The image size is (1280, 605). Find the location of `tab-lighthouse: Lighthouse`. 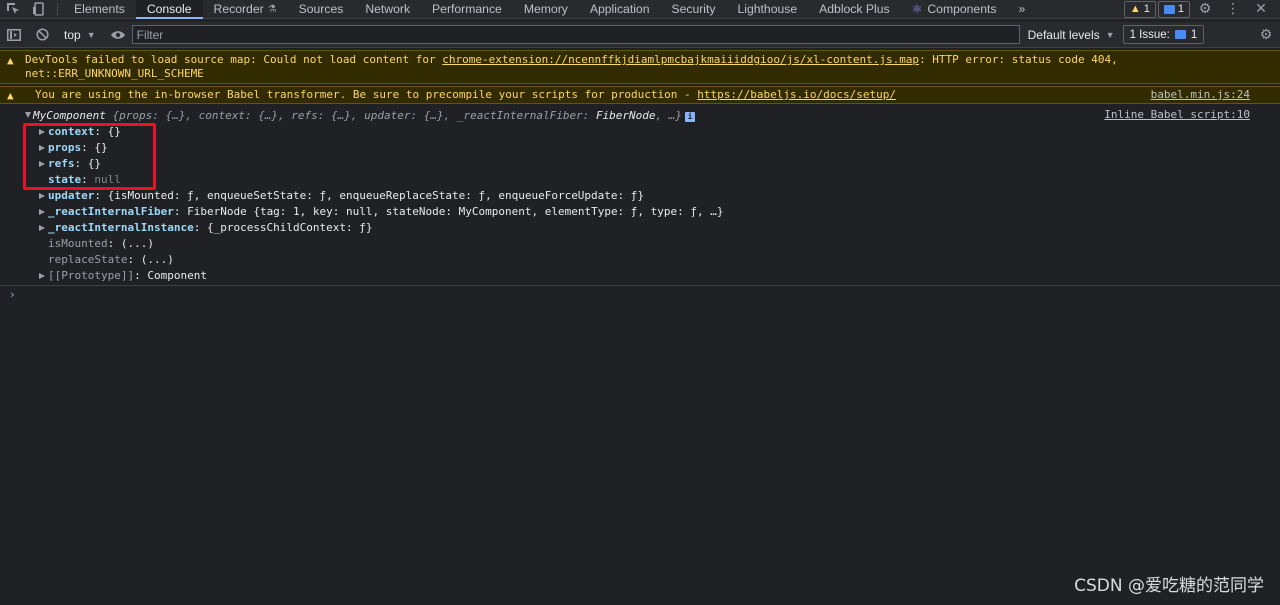

tab-lighthouse: Lighthouse is located at coordinates (768, 9).